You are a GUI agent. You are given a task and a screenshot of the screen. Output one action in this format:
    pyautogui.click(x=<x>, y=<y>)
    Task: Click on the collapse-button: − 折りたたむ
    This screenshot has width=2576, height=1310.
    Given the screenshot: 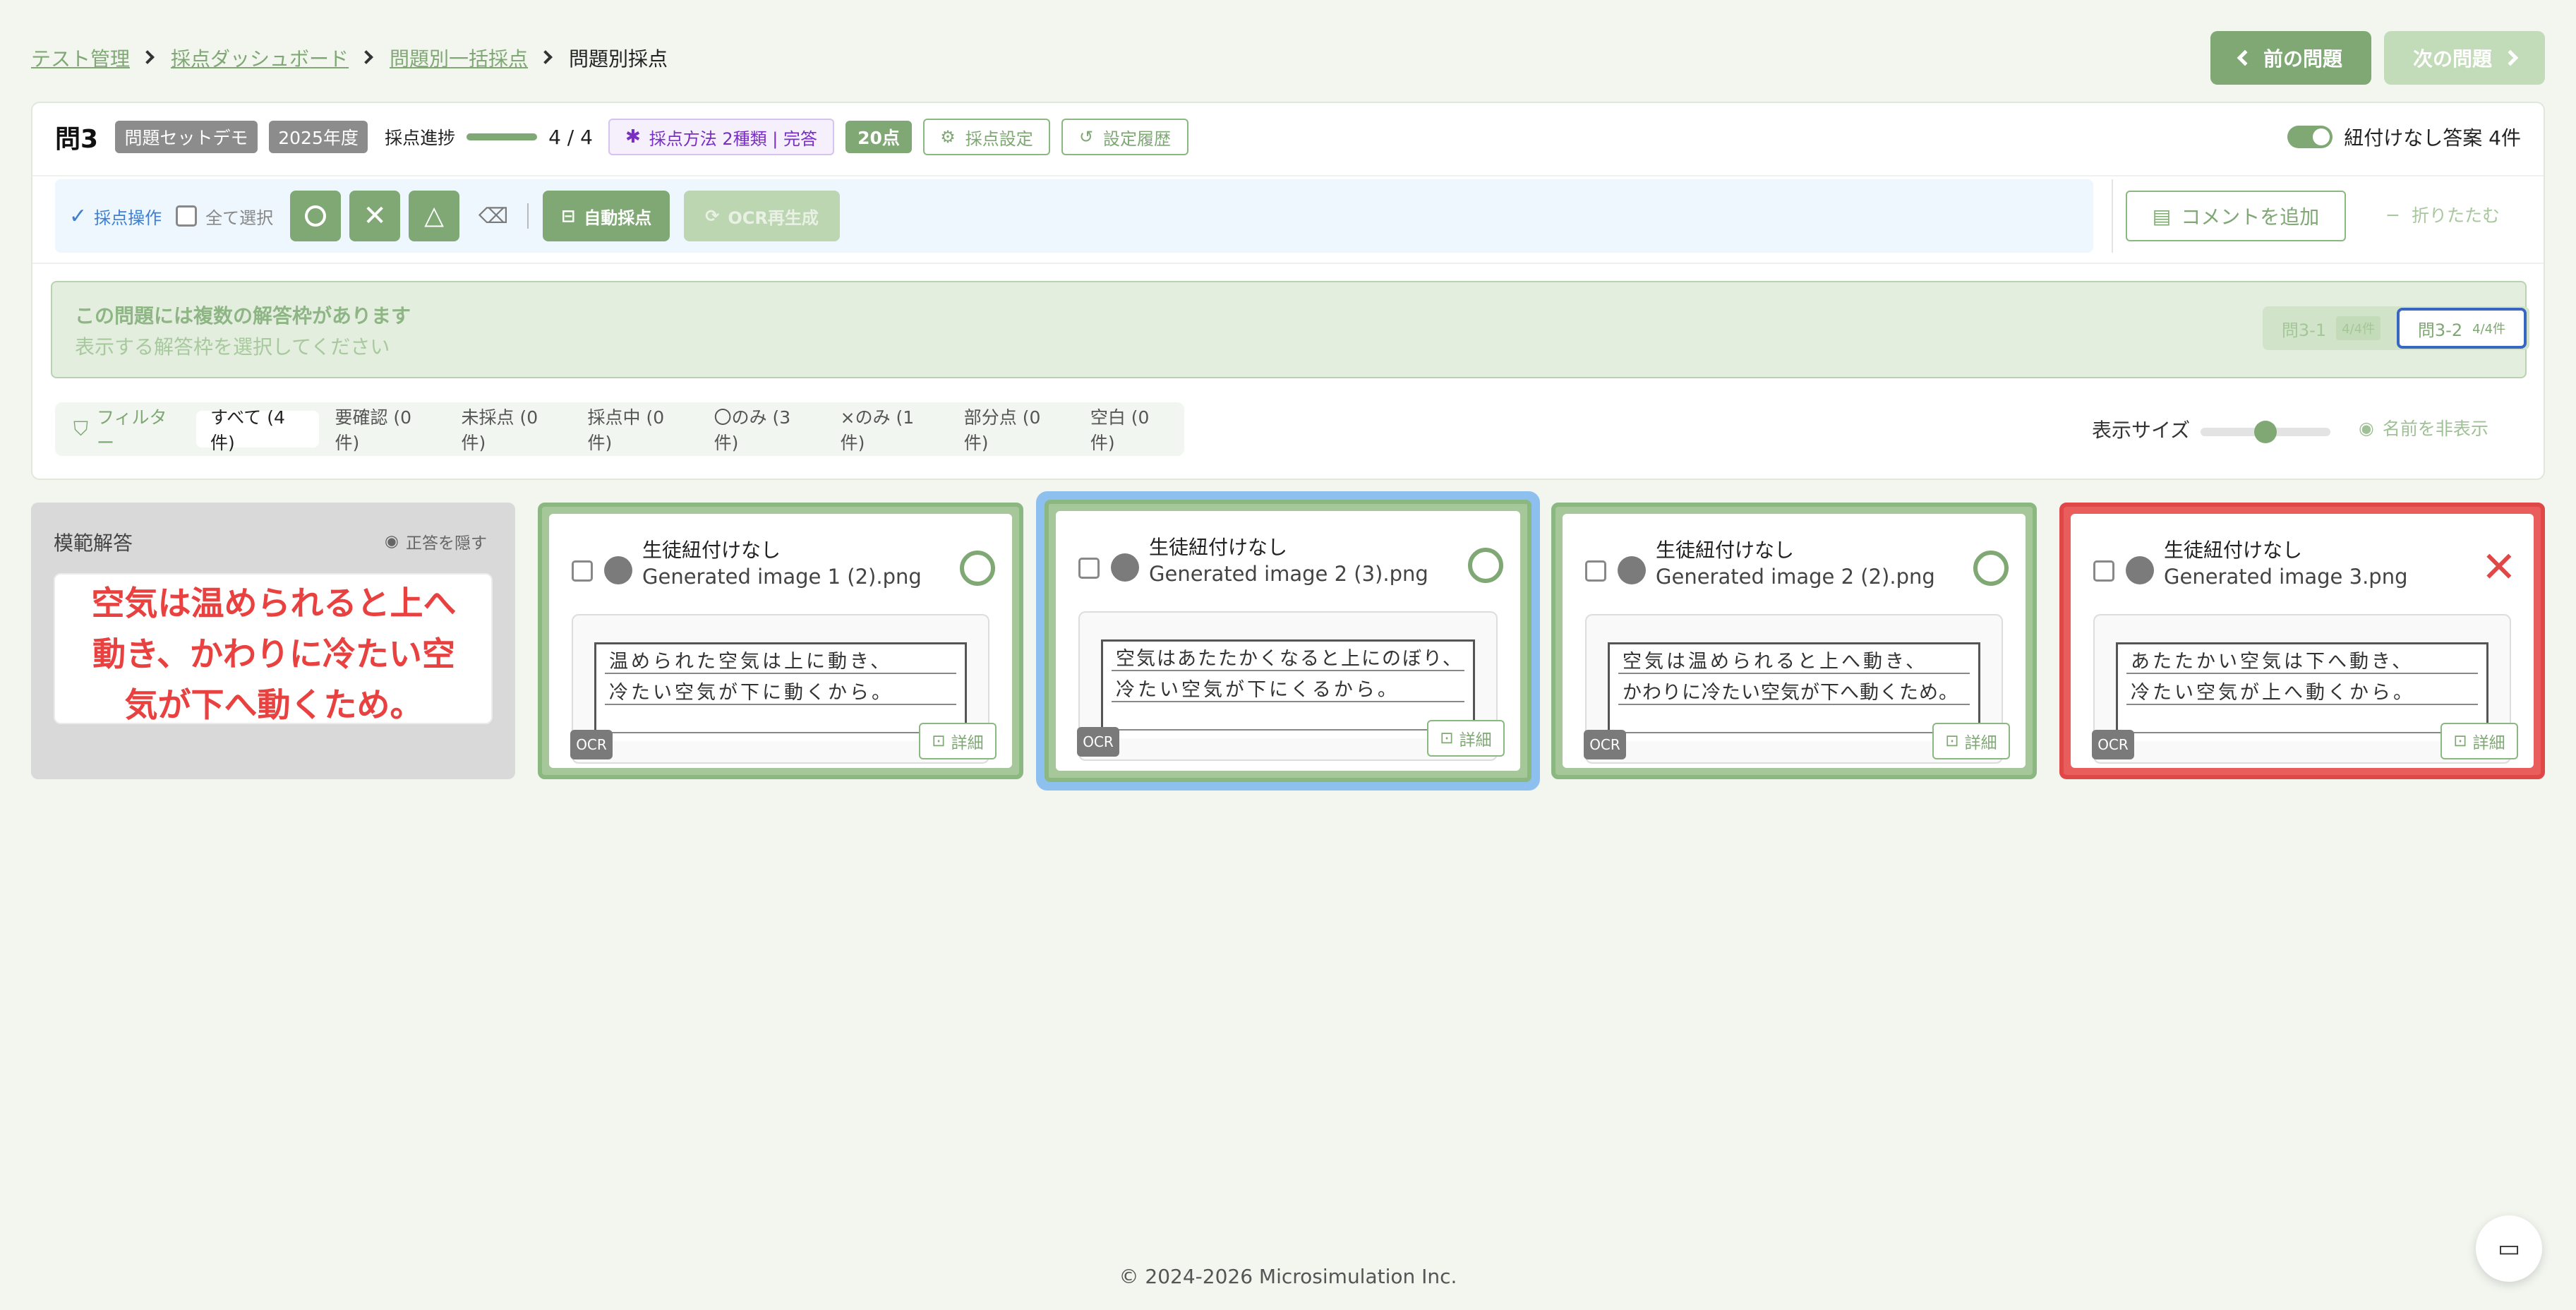 What is the action you would take?
    pyautogui.click(x=2442, y=214)
    